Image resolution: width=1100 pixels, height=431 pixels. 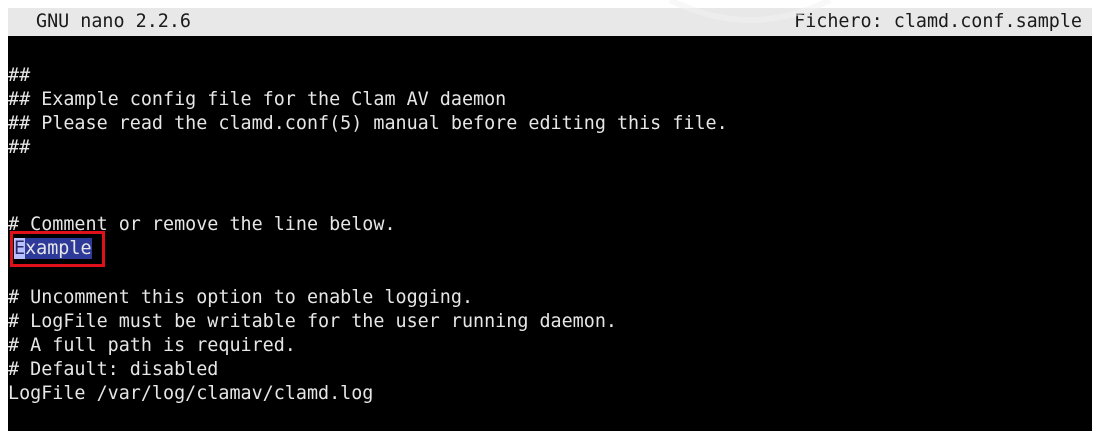 I want to click on buffer-line-12: # A full path is required., so click(x=152, y=346).